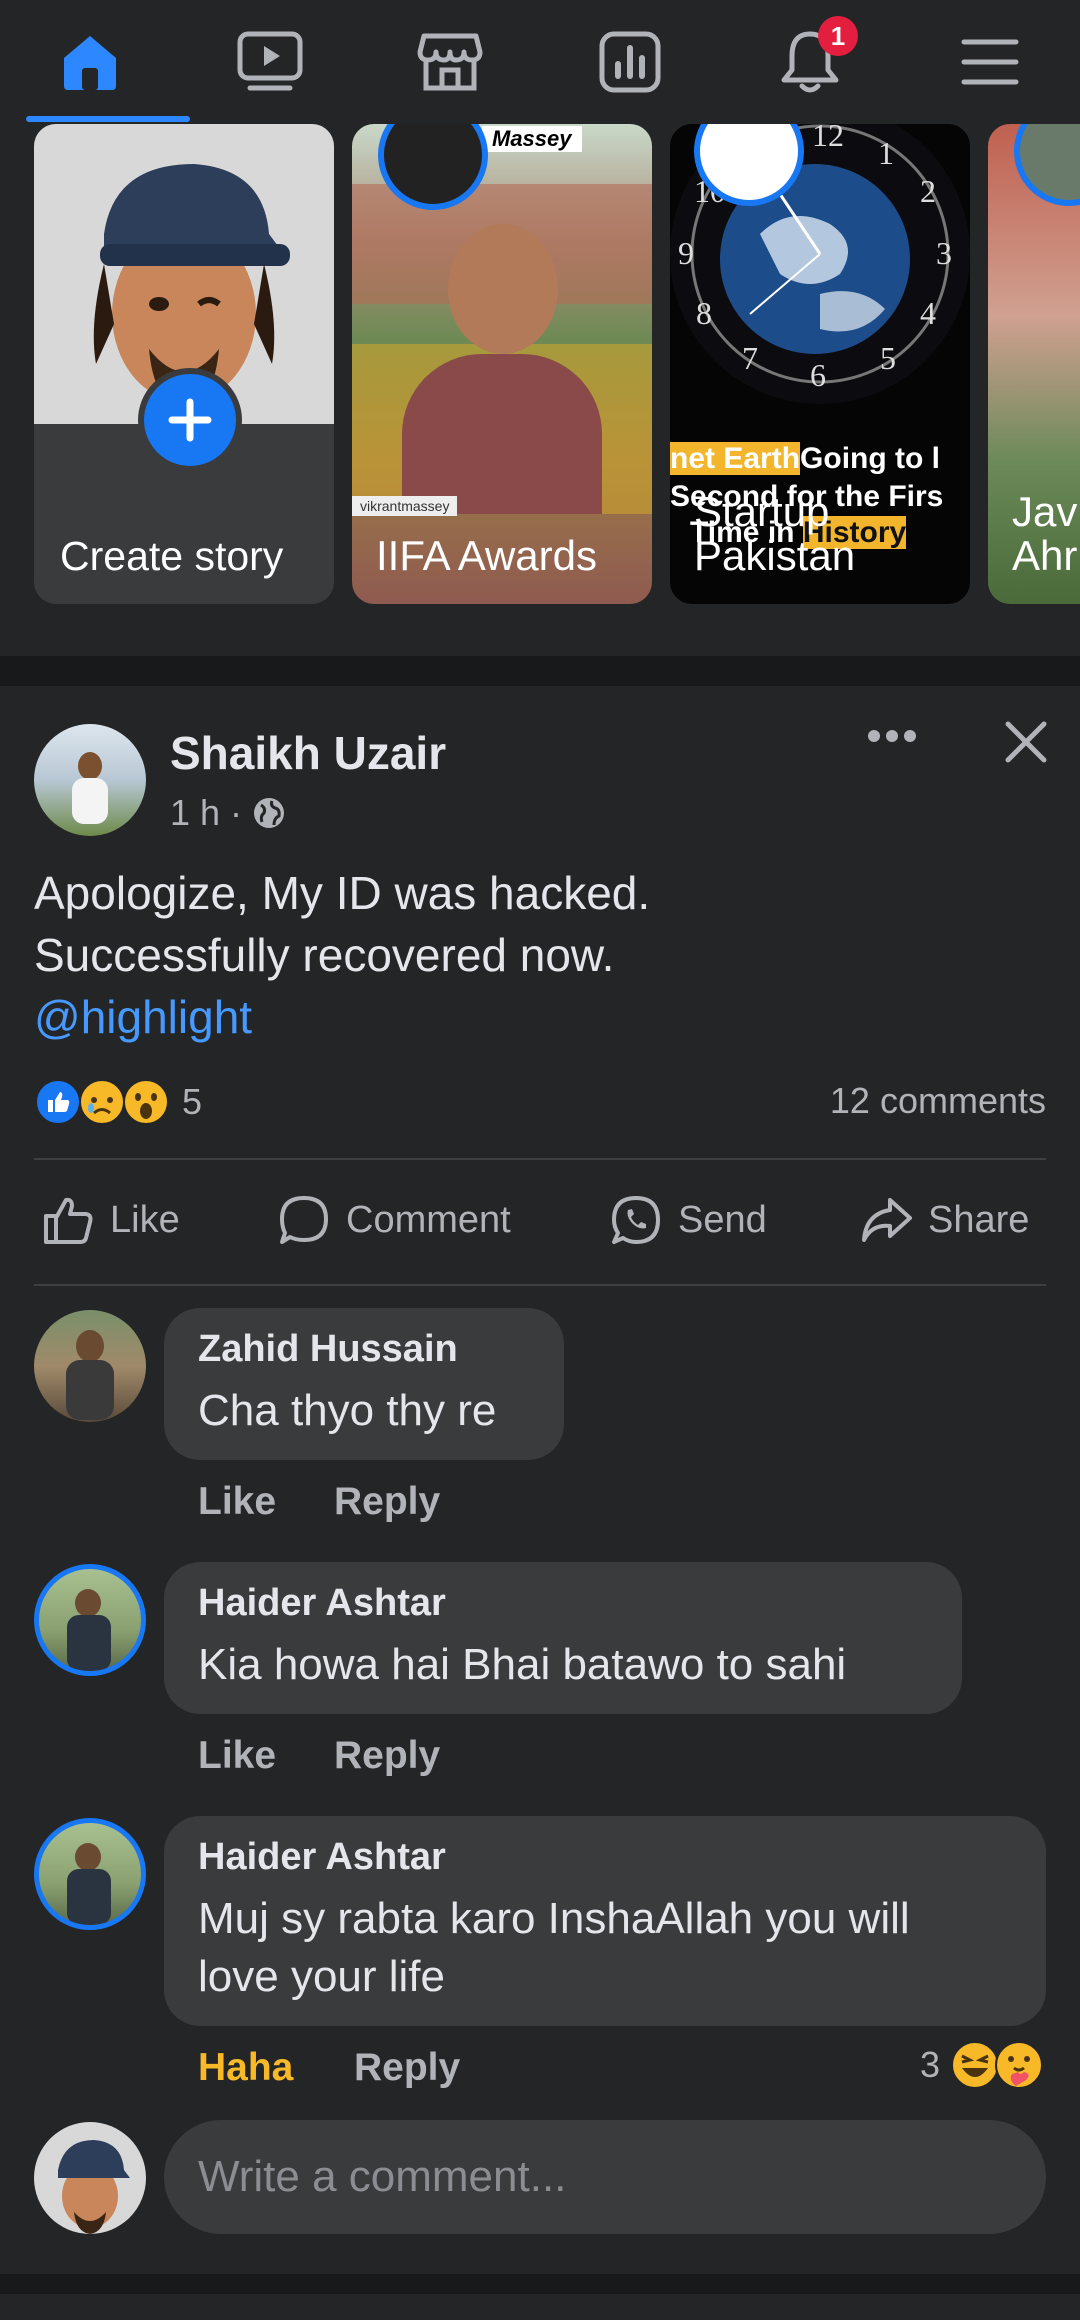 The width and height of the screenshot is (1080, 2320). I want to click on like-button: Like, so click(110, 1220).